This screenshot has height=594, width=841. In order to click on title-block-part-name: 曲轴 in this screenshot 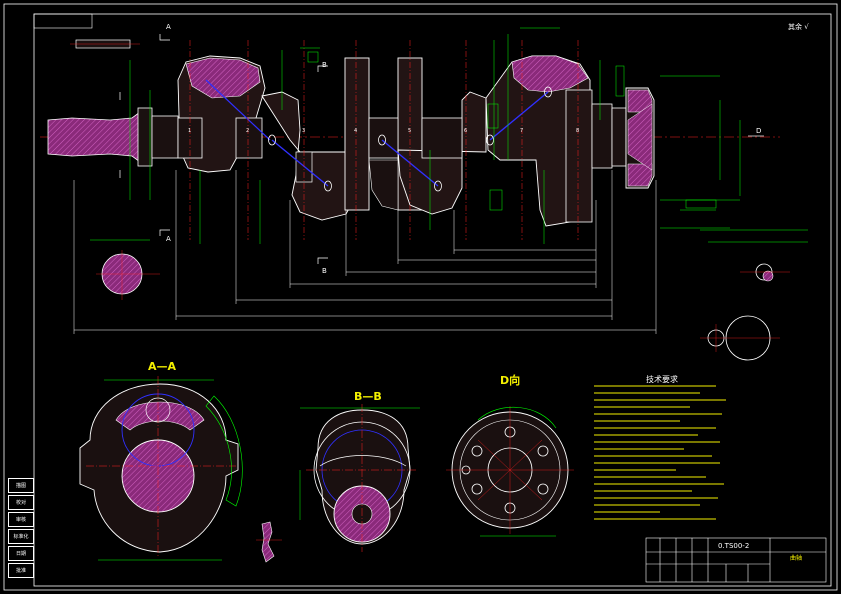, I will do `click(796, 558)`.